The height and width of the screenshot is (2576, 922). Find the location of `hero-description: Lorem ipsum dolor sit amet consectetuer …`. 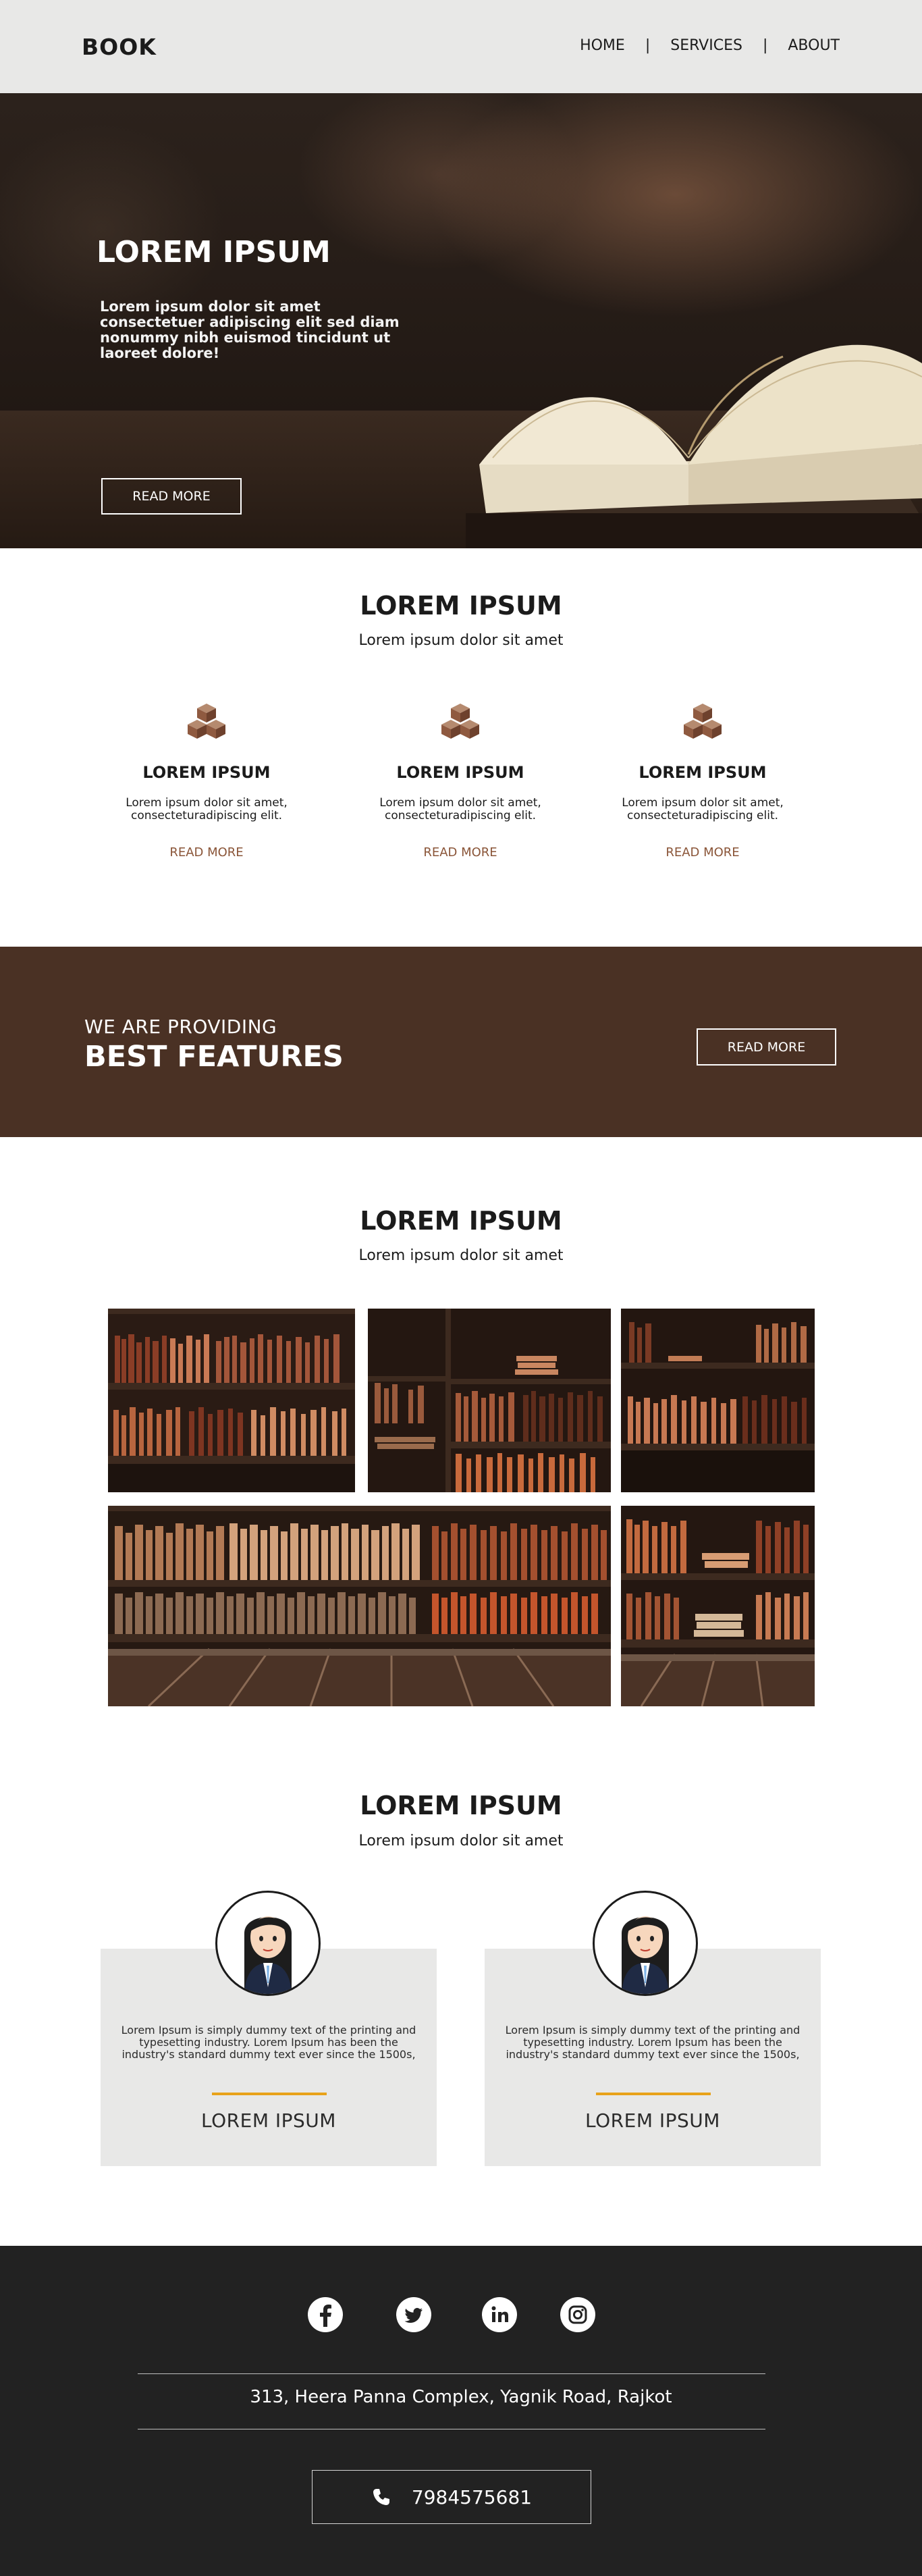

hero-description: Lorem ipsum dolor sit amet consectetuer … is located at coordinates (250, 329).